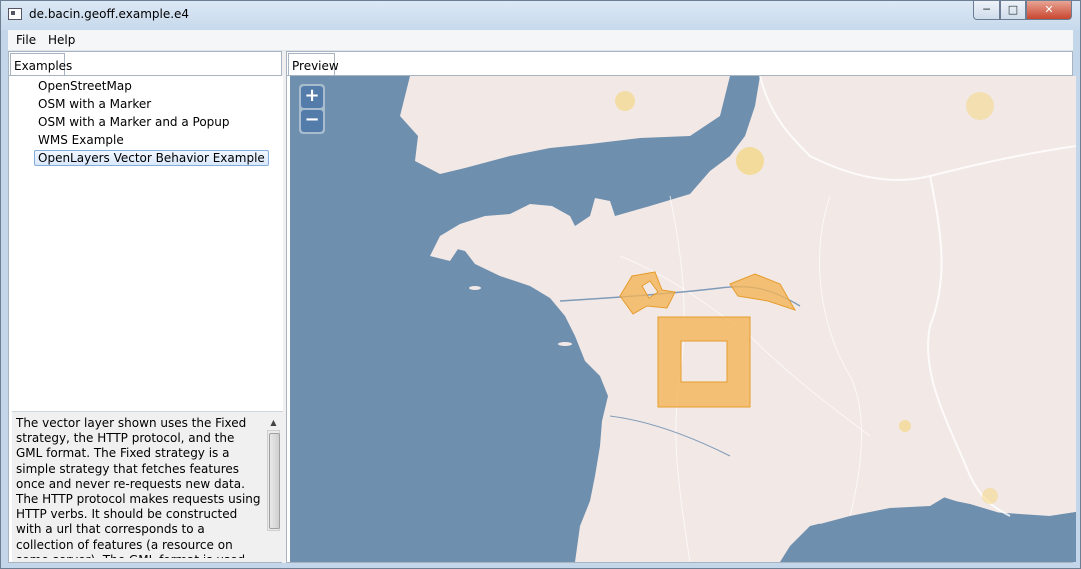 The image size is (1081, 569). I want to click on window-title: de.bacin.geoff.example.e4, so click(109, 14).